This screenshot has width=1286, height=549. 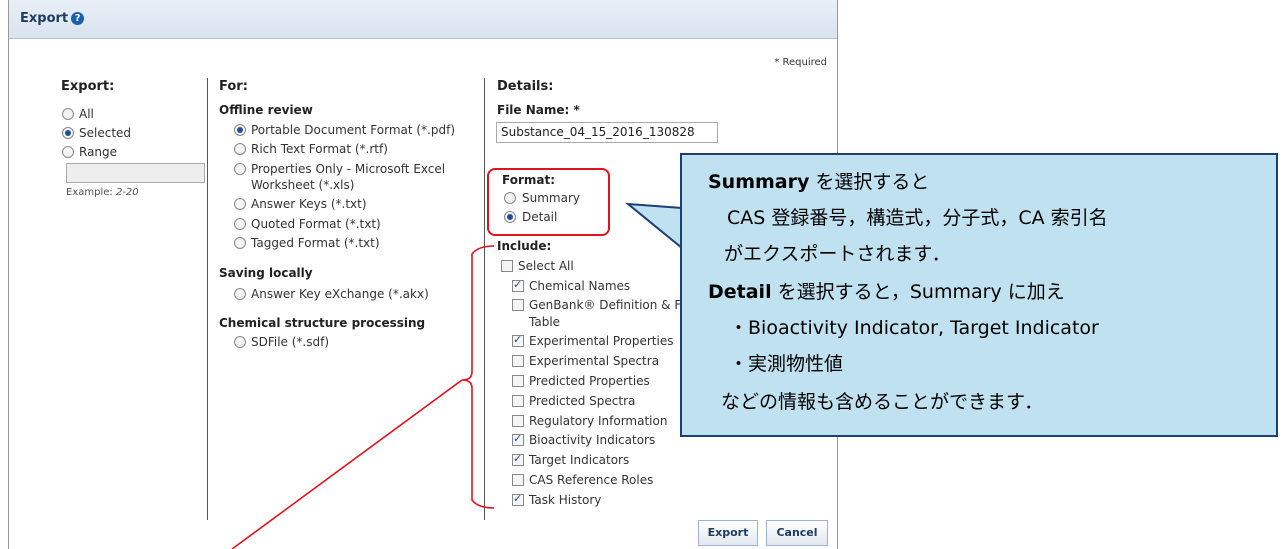 I want to click on callout-tail-join, so click(x=684, y=226).